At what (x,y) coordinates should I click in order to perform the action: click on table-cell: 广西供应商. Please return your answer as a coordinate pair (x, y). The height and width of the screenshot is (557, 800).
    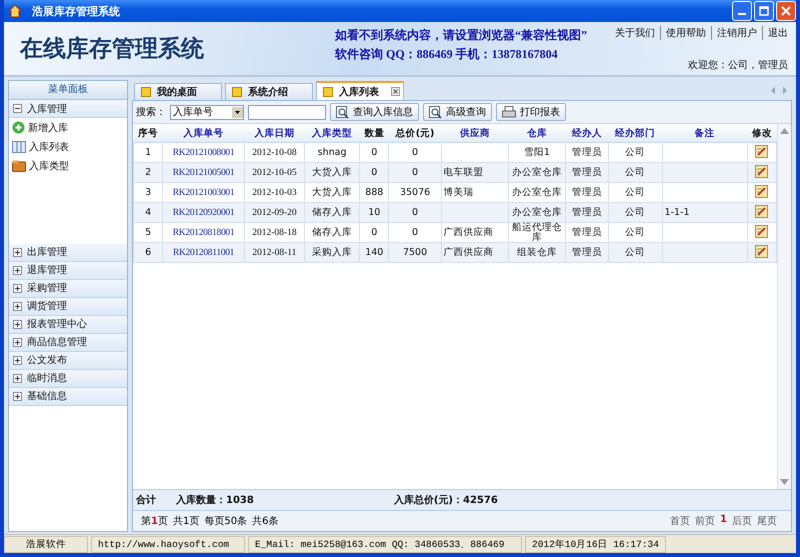
    Looking at the image, I should click on (474, 252).